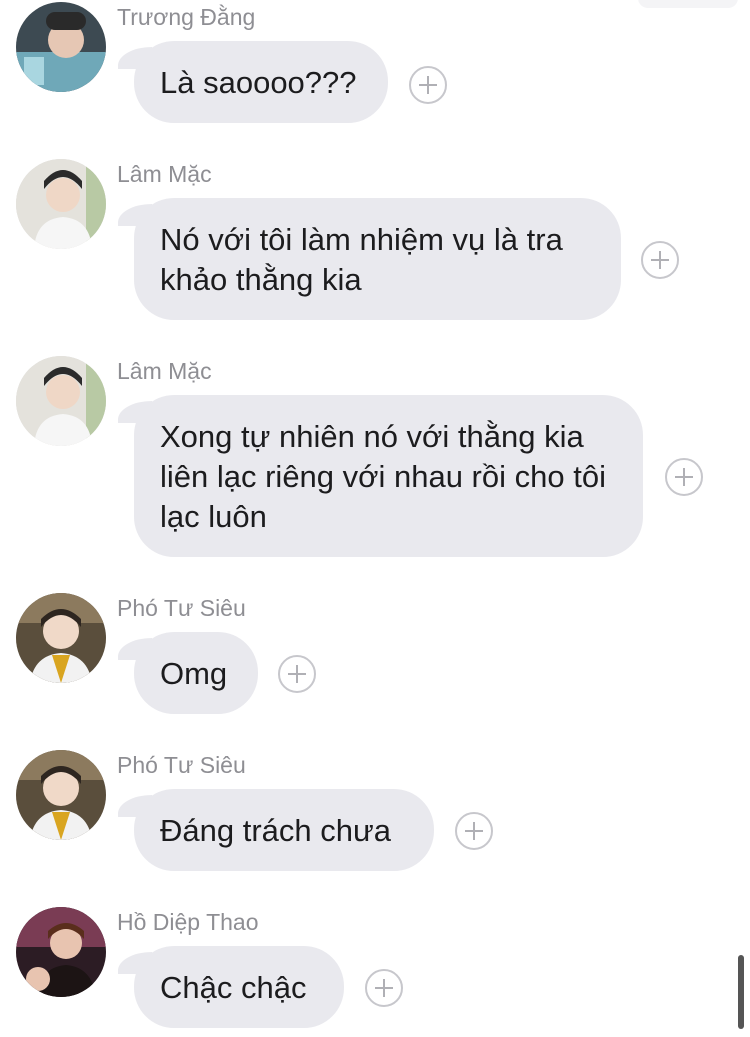 This screenshot has width=750, height=1037. What do you see at coordinates (186, 17) in the screenshot?
I see `sender-name: Trương Đằng` at bounding box center [186, 17].